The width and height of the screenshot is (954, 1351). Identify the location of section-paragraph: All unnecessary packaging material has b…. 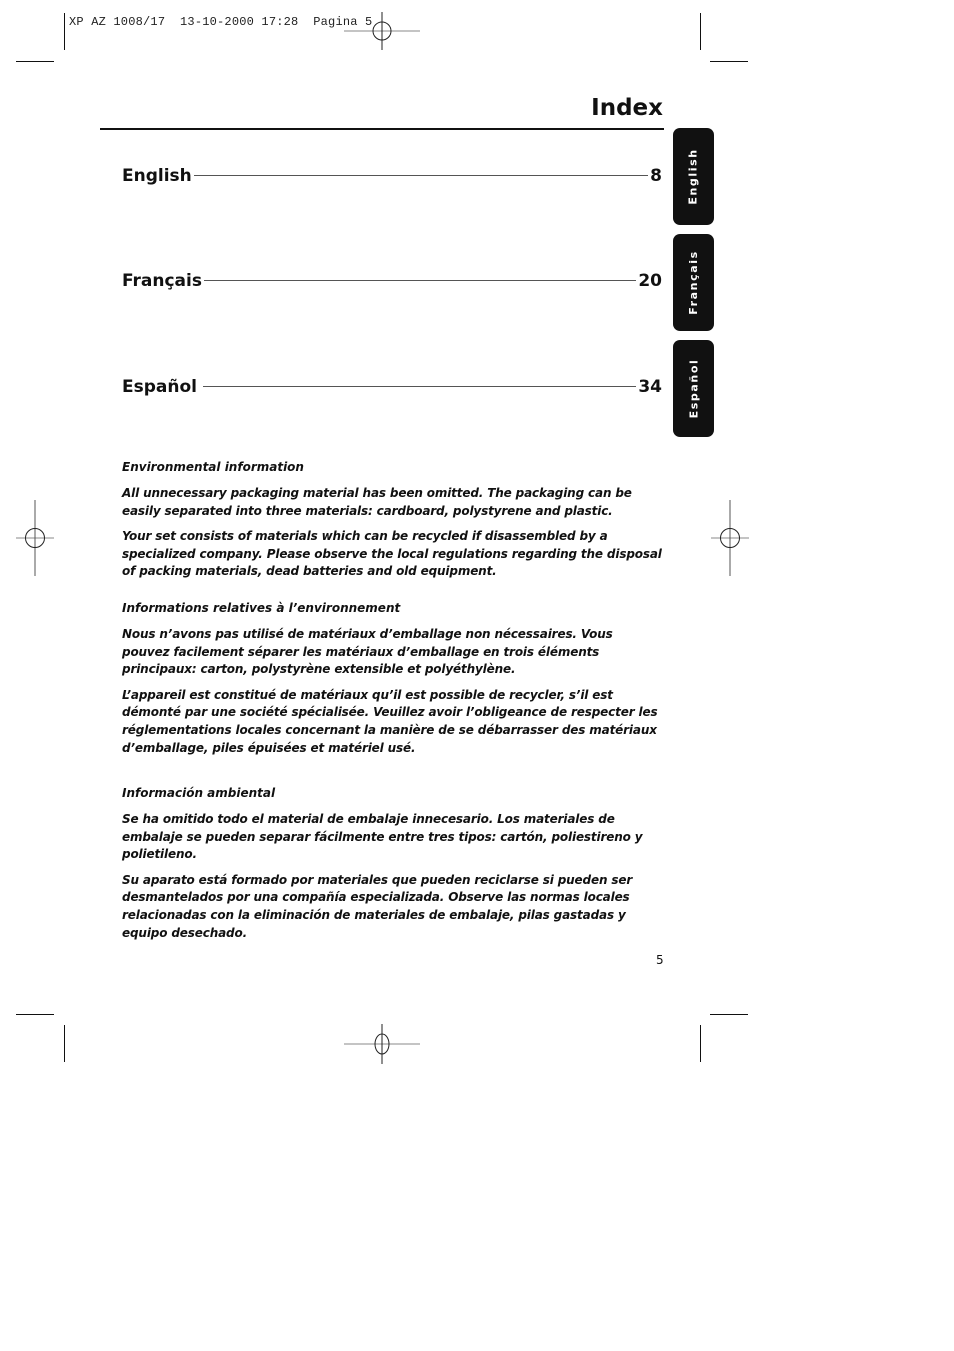
(377, 502).